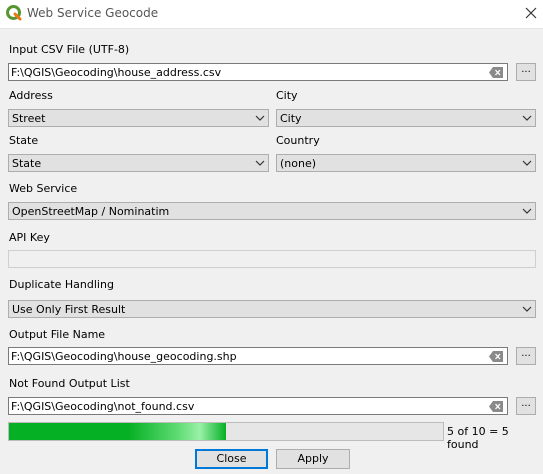  What do you see at coordinates (406, 118) in the screenshot?
I see `city-combo: City` at bounding box center [406, 118].